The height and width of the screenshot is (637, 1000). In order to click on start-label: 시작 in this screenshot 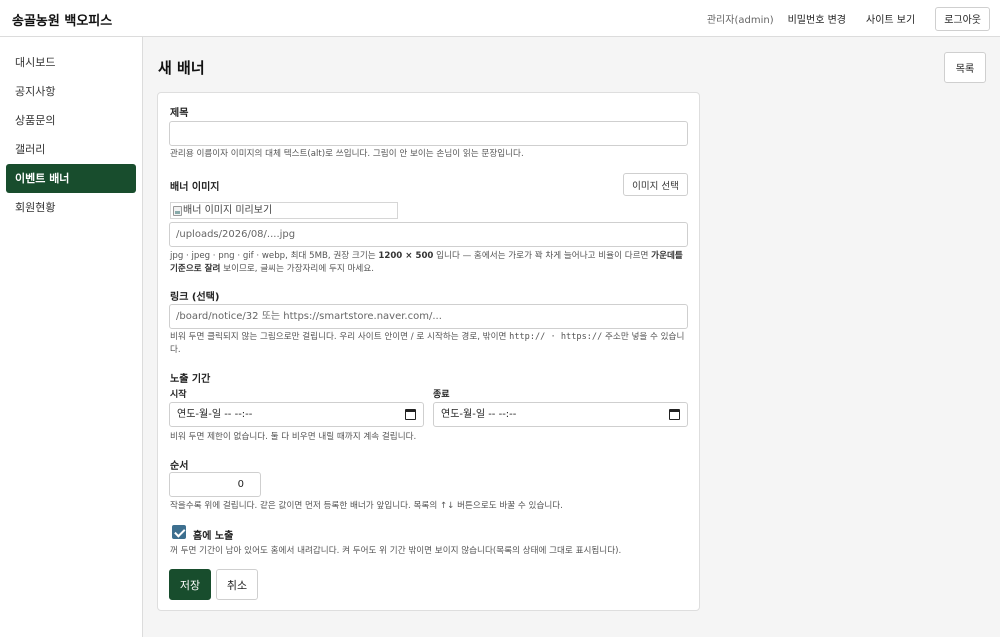, I will do `click(178, 395)`.